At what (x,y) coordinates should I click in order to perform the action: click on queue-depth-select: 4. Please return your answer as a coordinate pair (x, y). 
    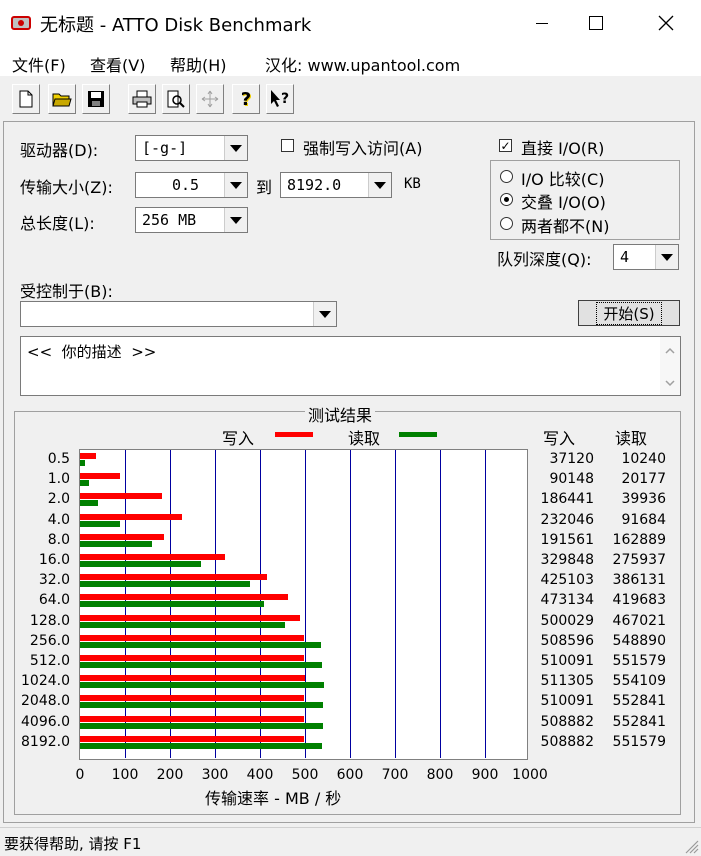
    Looking at the image, I should click on (646, 257).